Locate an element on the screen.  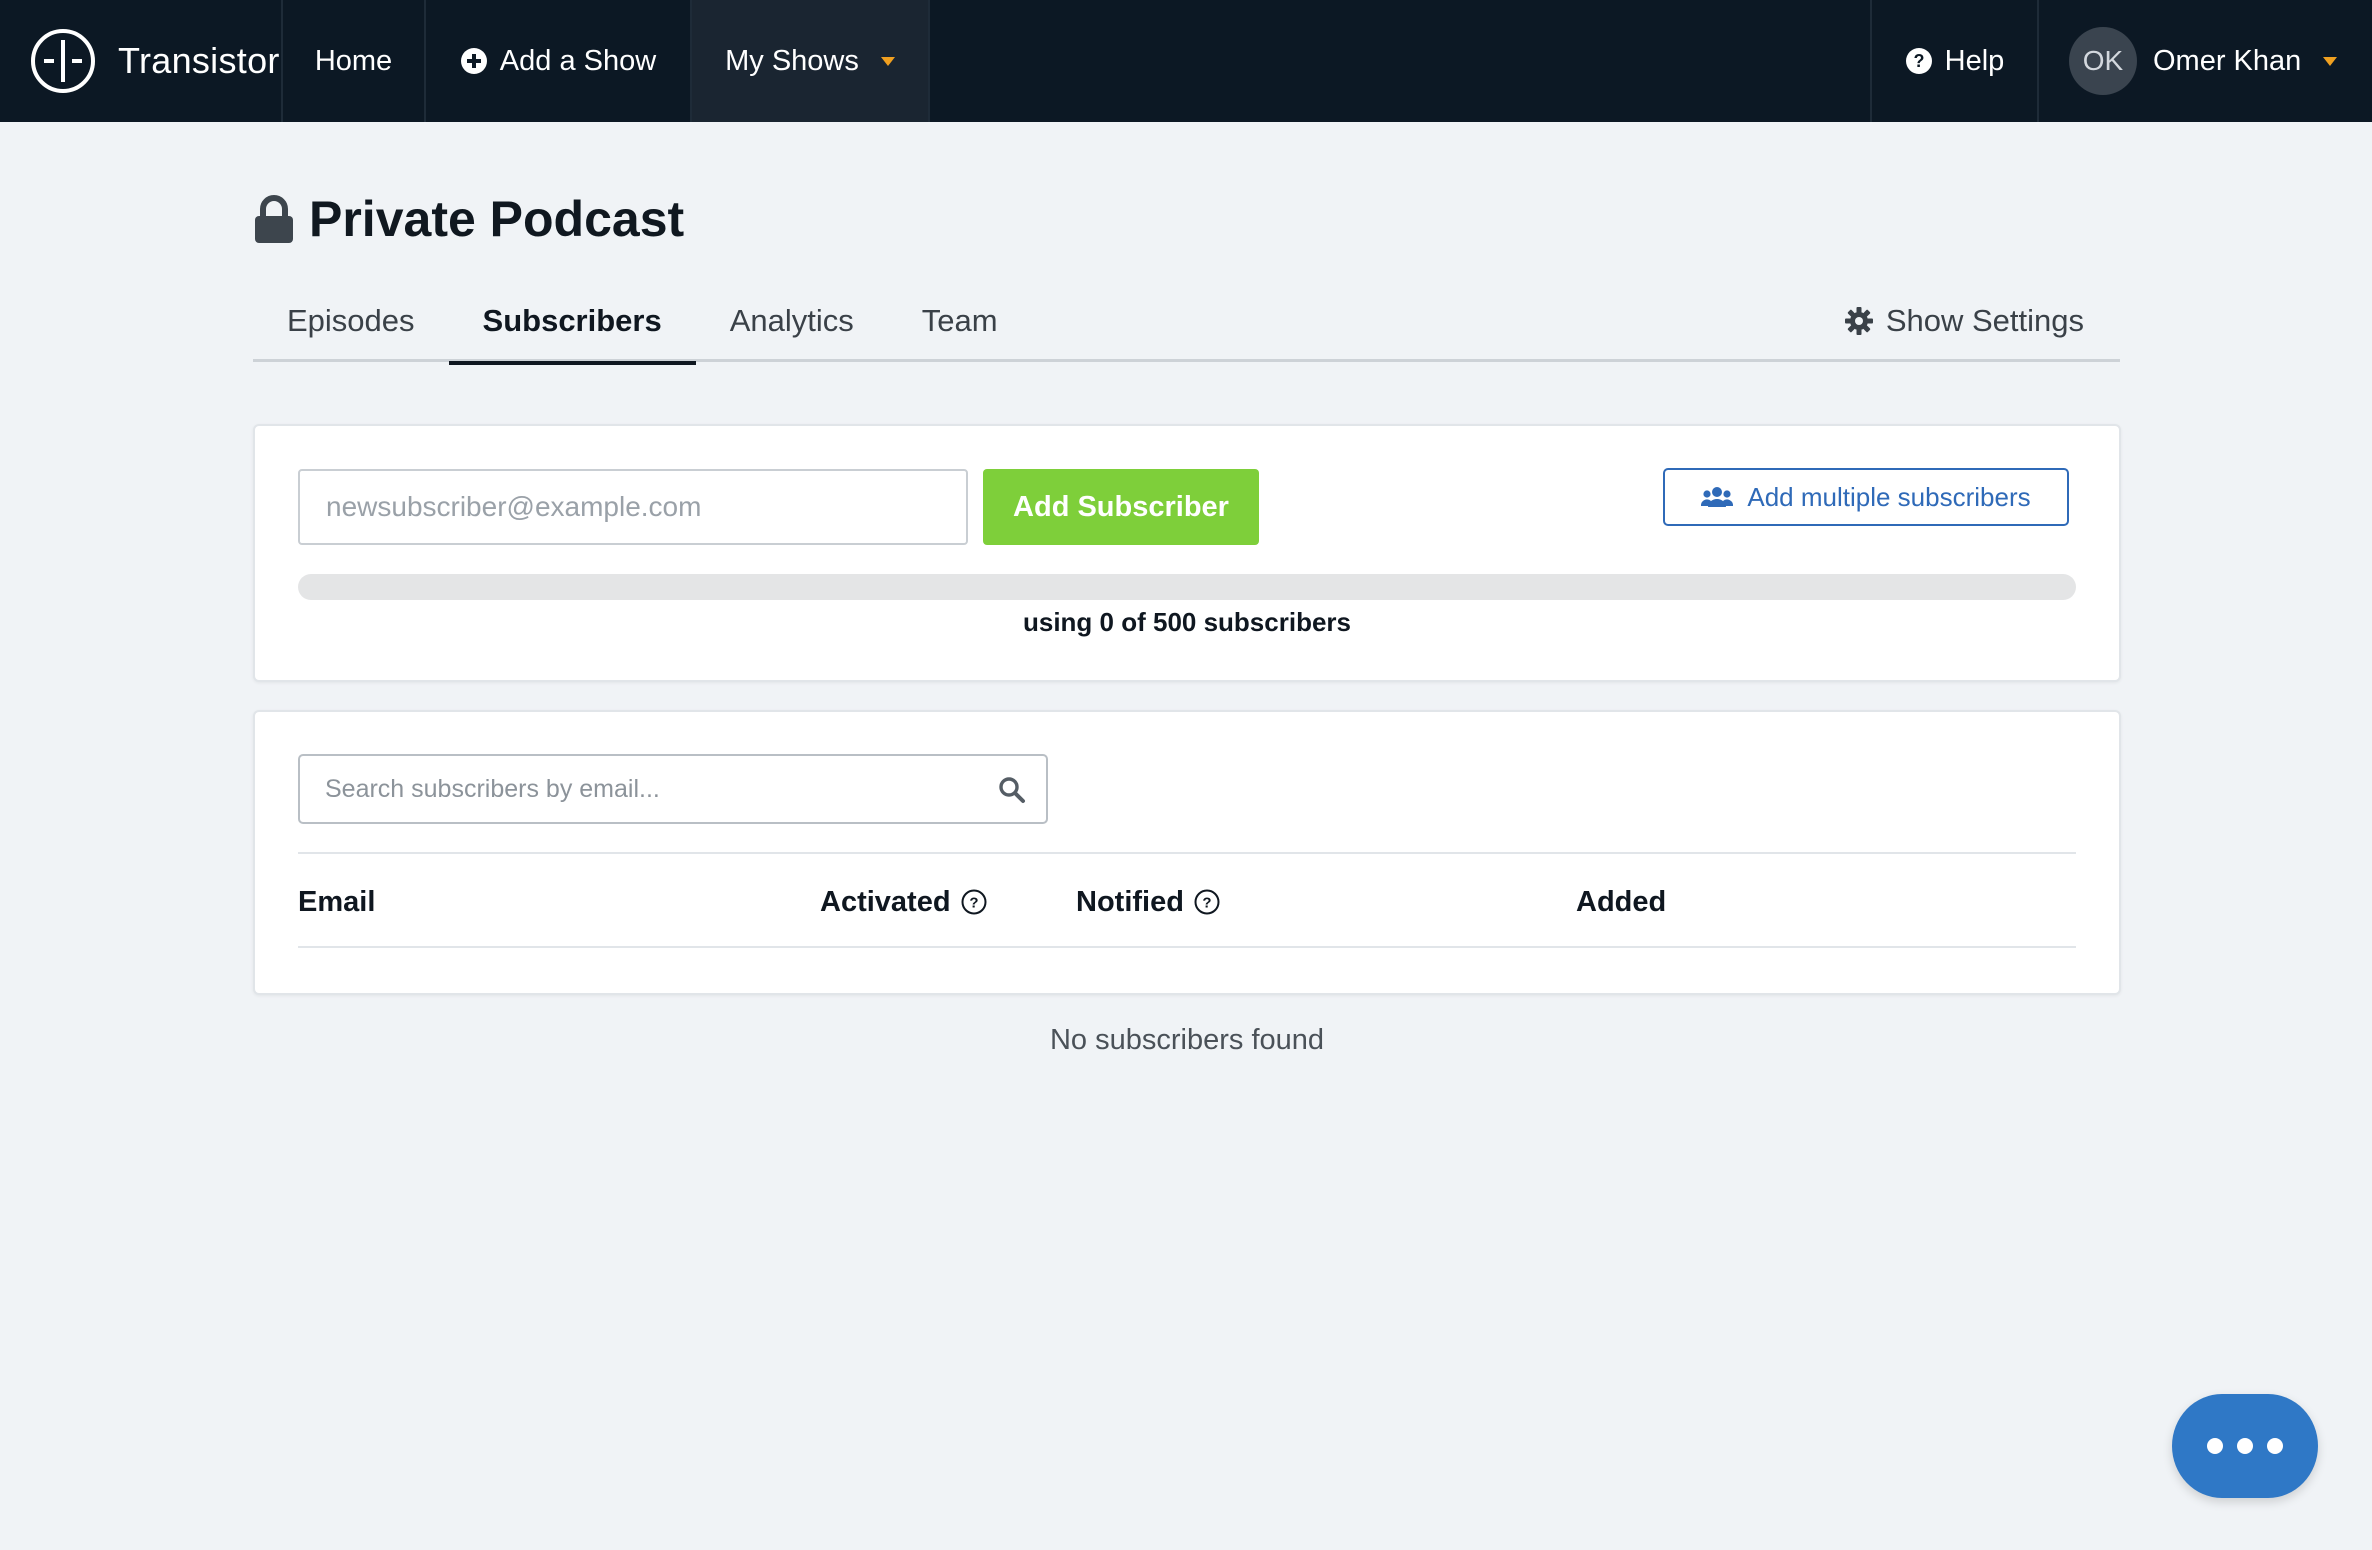
column-added-label: Added is located at coordinates (1621, 901).